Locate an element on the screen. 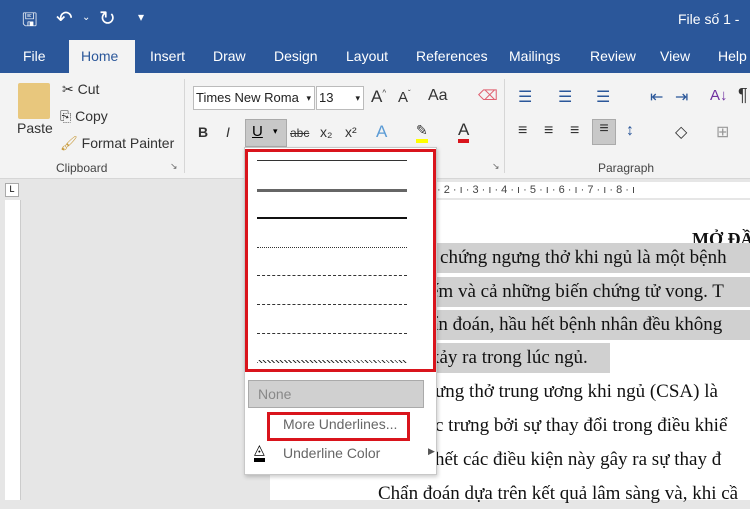 This screenshot has width=750, height=509. undo-dropdown-icon: ⌄ is located at coordinates (86, 17).